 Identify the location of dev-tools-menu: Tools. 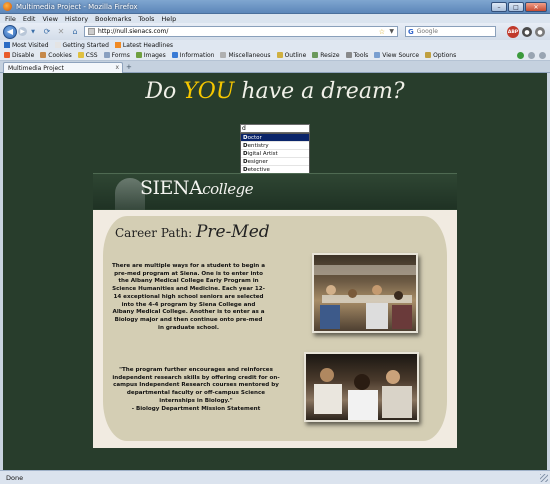
(356, 55).